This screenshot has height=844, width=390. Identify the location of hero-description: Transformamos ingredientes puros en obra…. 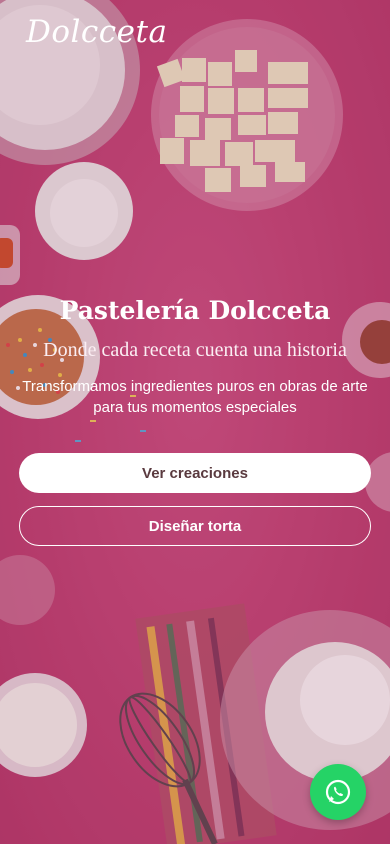
(195, 397).